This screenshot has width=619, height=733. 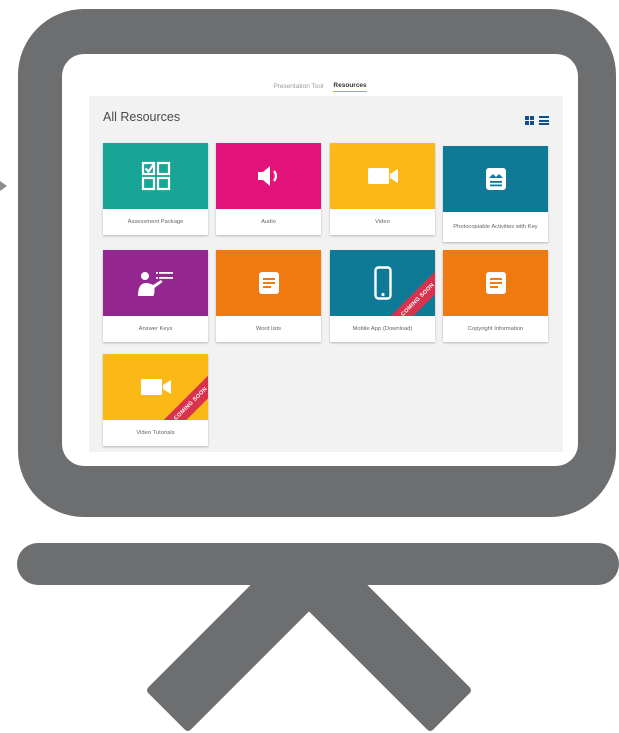 I want to click on tile-label: Mobile App (Download), so click(x=382, y=328).